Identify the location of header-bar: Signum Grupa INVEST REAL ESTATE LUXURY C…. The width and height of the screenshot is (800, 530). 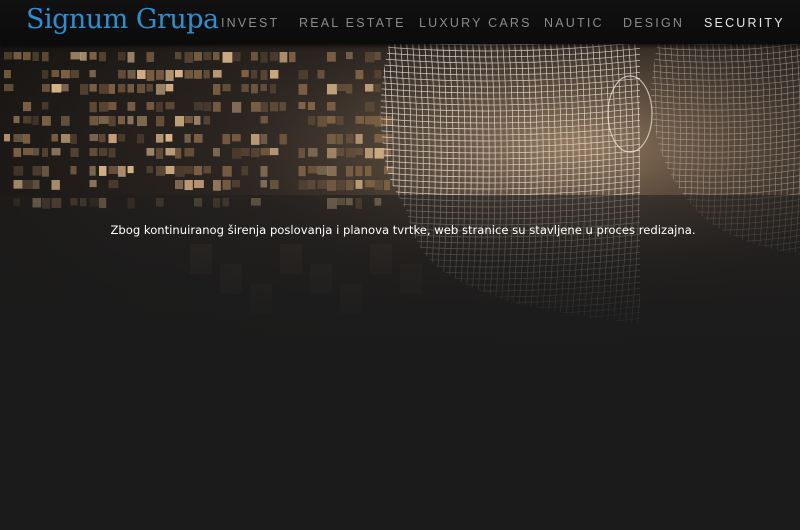
(400, 22).